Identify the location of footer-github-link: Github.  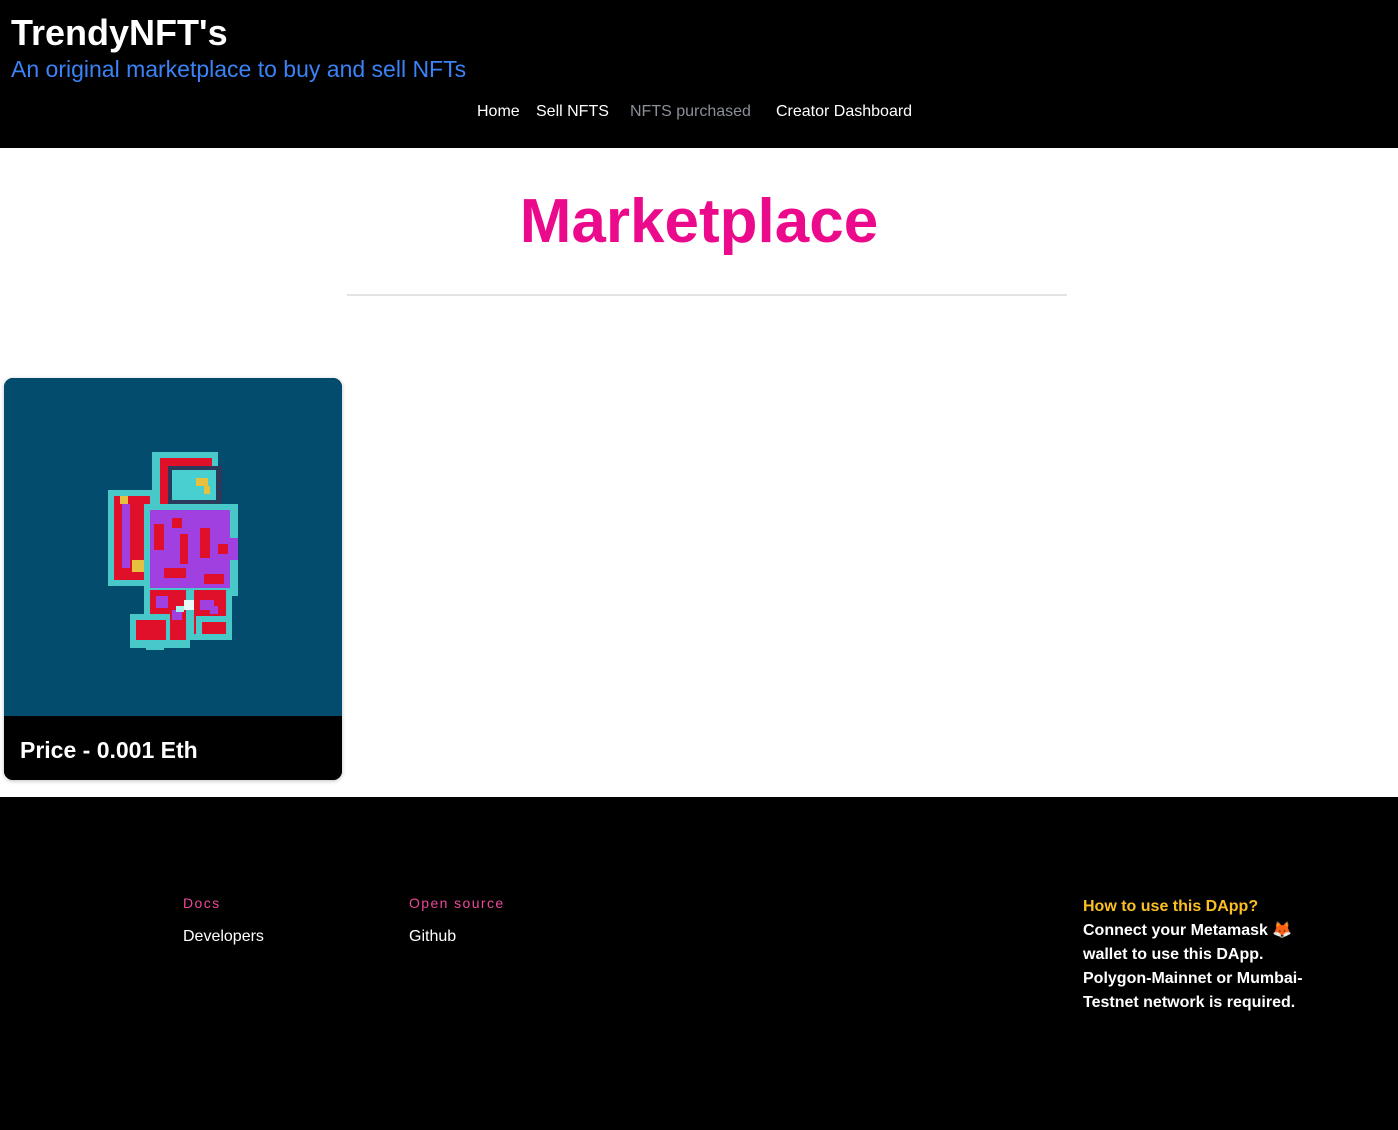
(432, 937).